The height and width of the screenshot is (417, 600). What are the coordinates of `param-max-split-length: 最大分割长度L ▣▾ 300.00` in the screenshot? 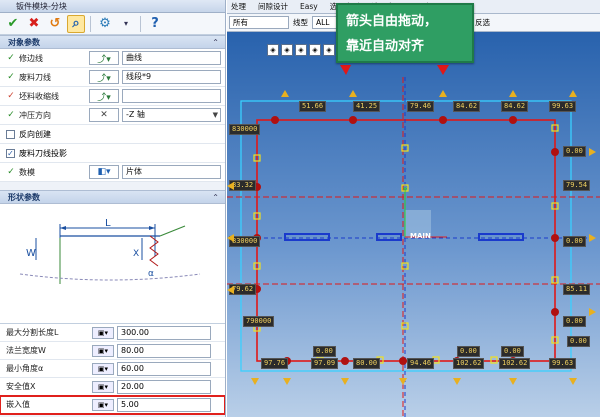 It's located at (112, 333).